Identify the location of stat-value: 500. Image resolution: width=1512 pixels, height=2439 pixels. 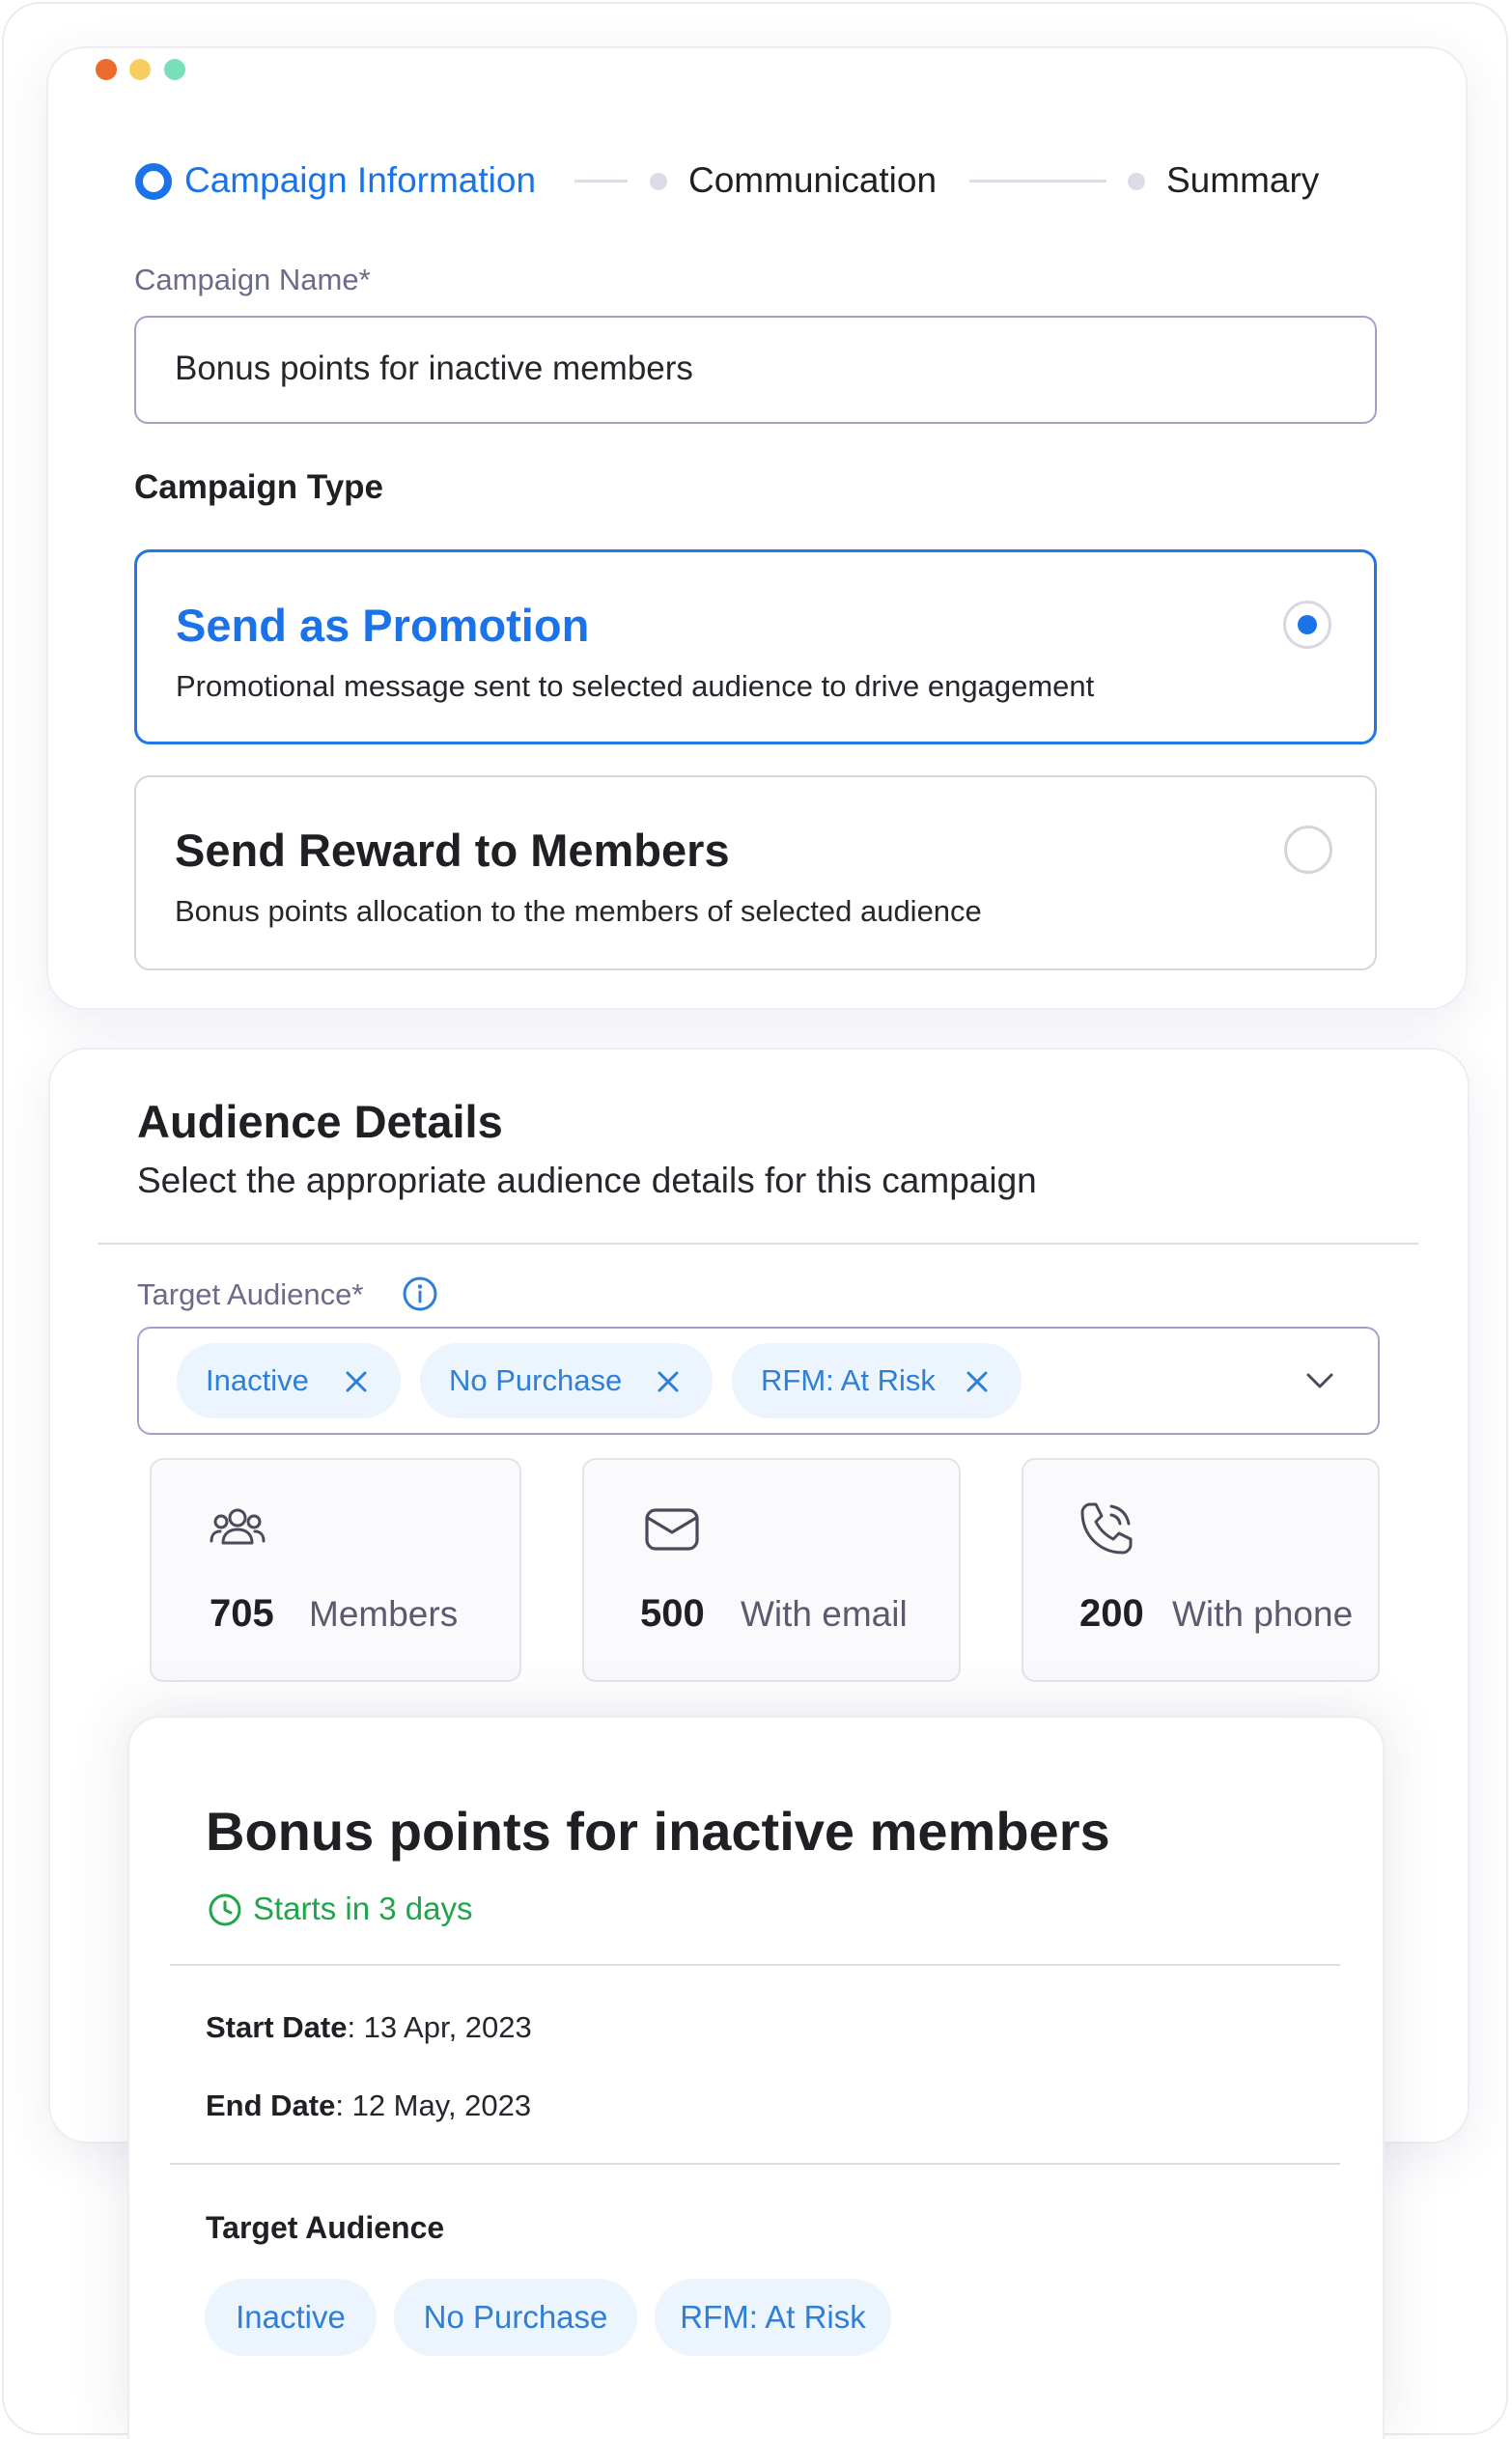
(673, 1613).